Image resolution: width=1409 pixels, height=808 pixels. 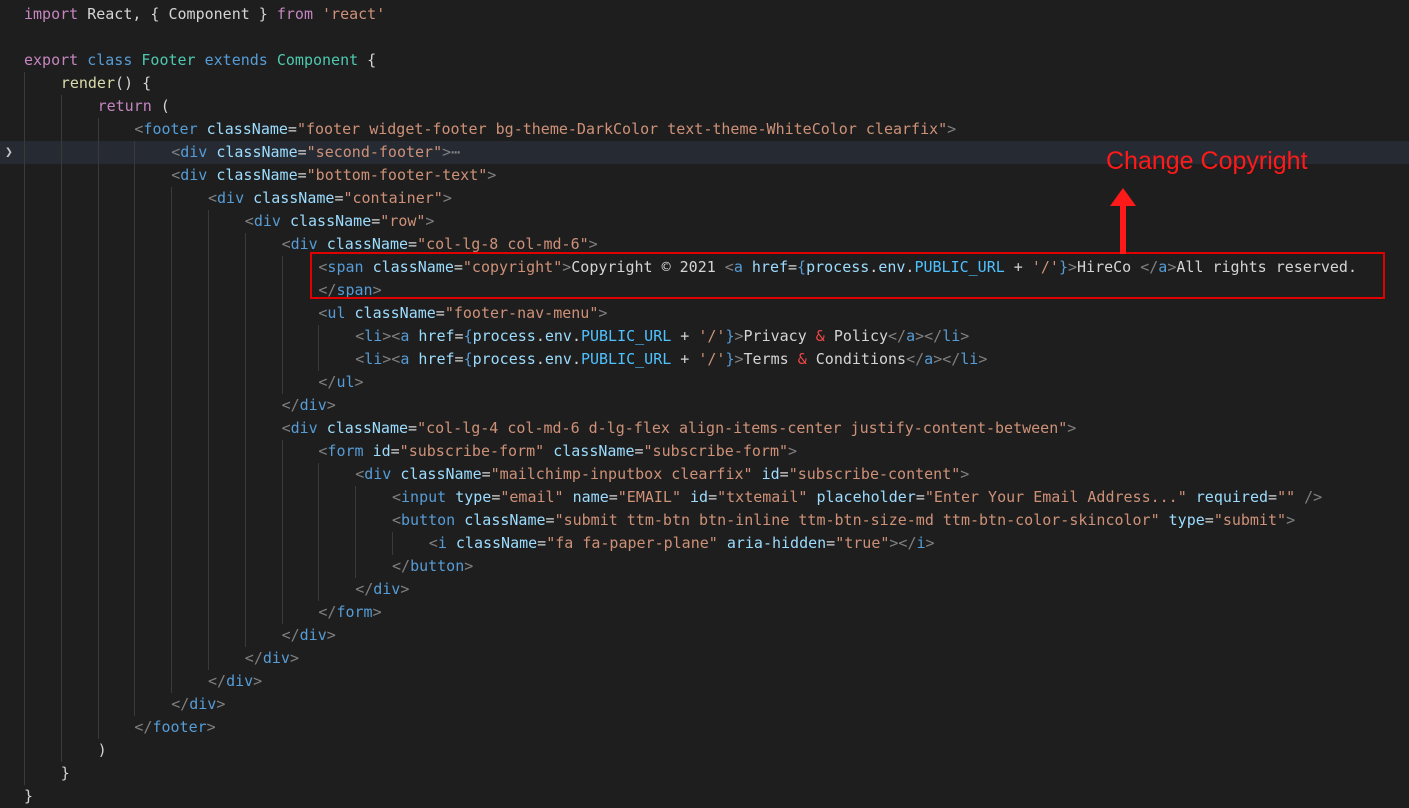 I want to click on code-token: </, so click(x=401, y=566).